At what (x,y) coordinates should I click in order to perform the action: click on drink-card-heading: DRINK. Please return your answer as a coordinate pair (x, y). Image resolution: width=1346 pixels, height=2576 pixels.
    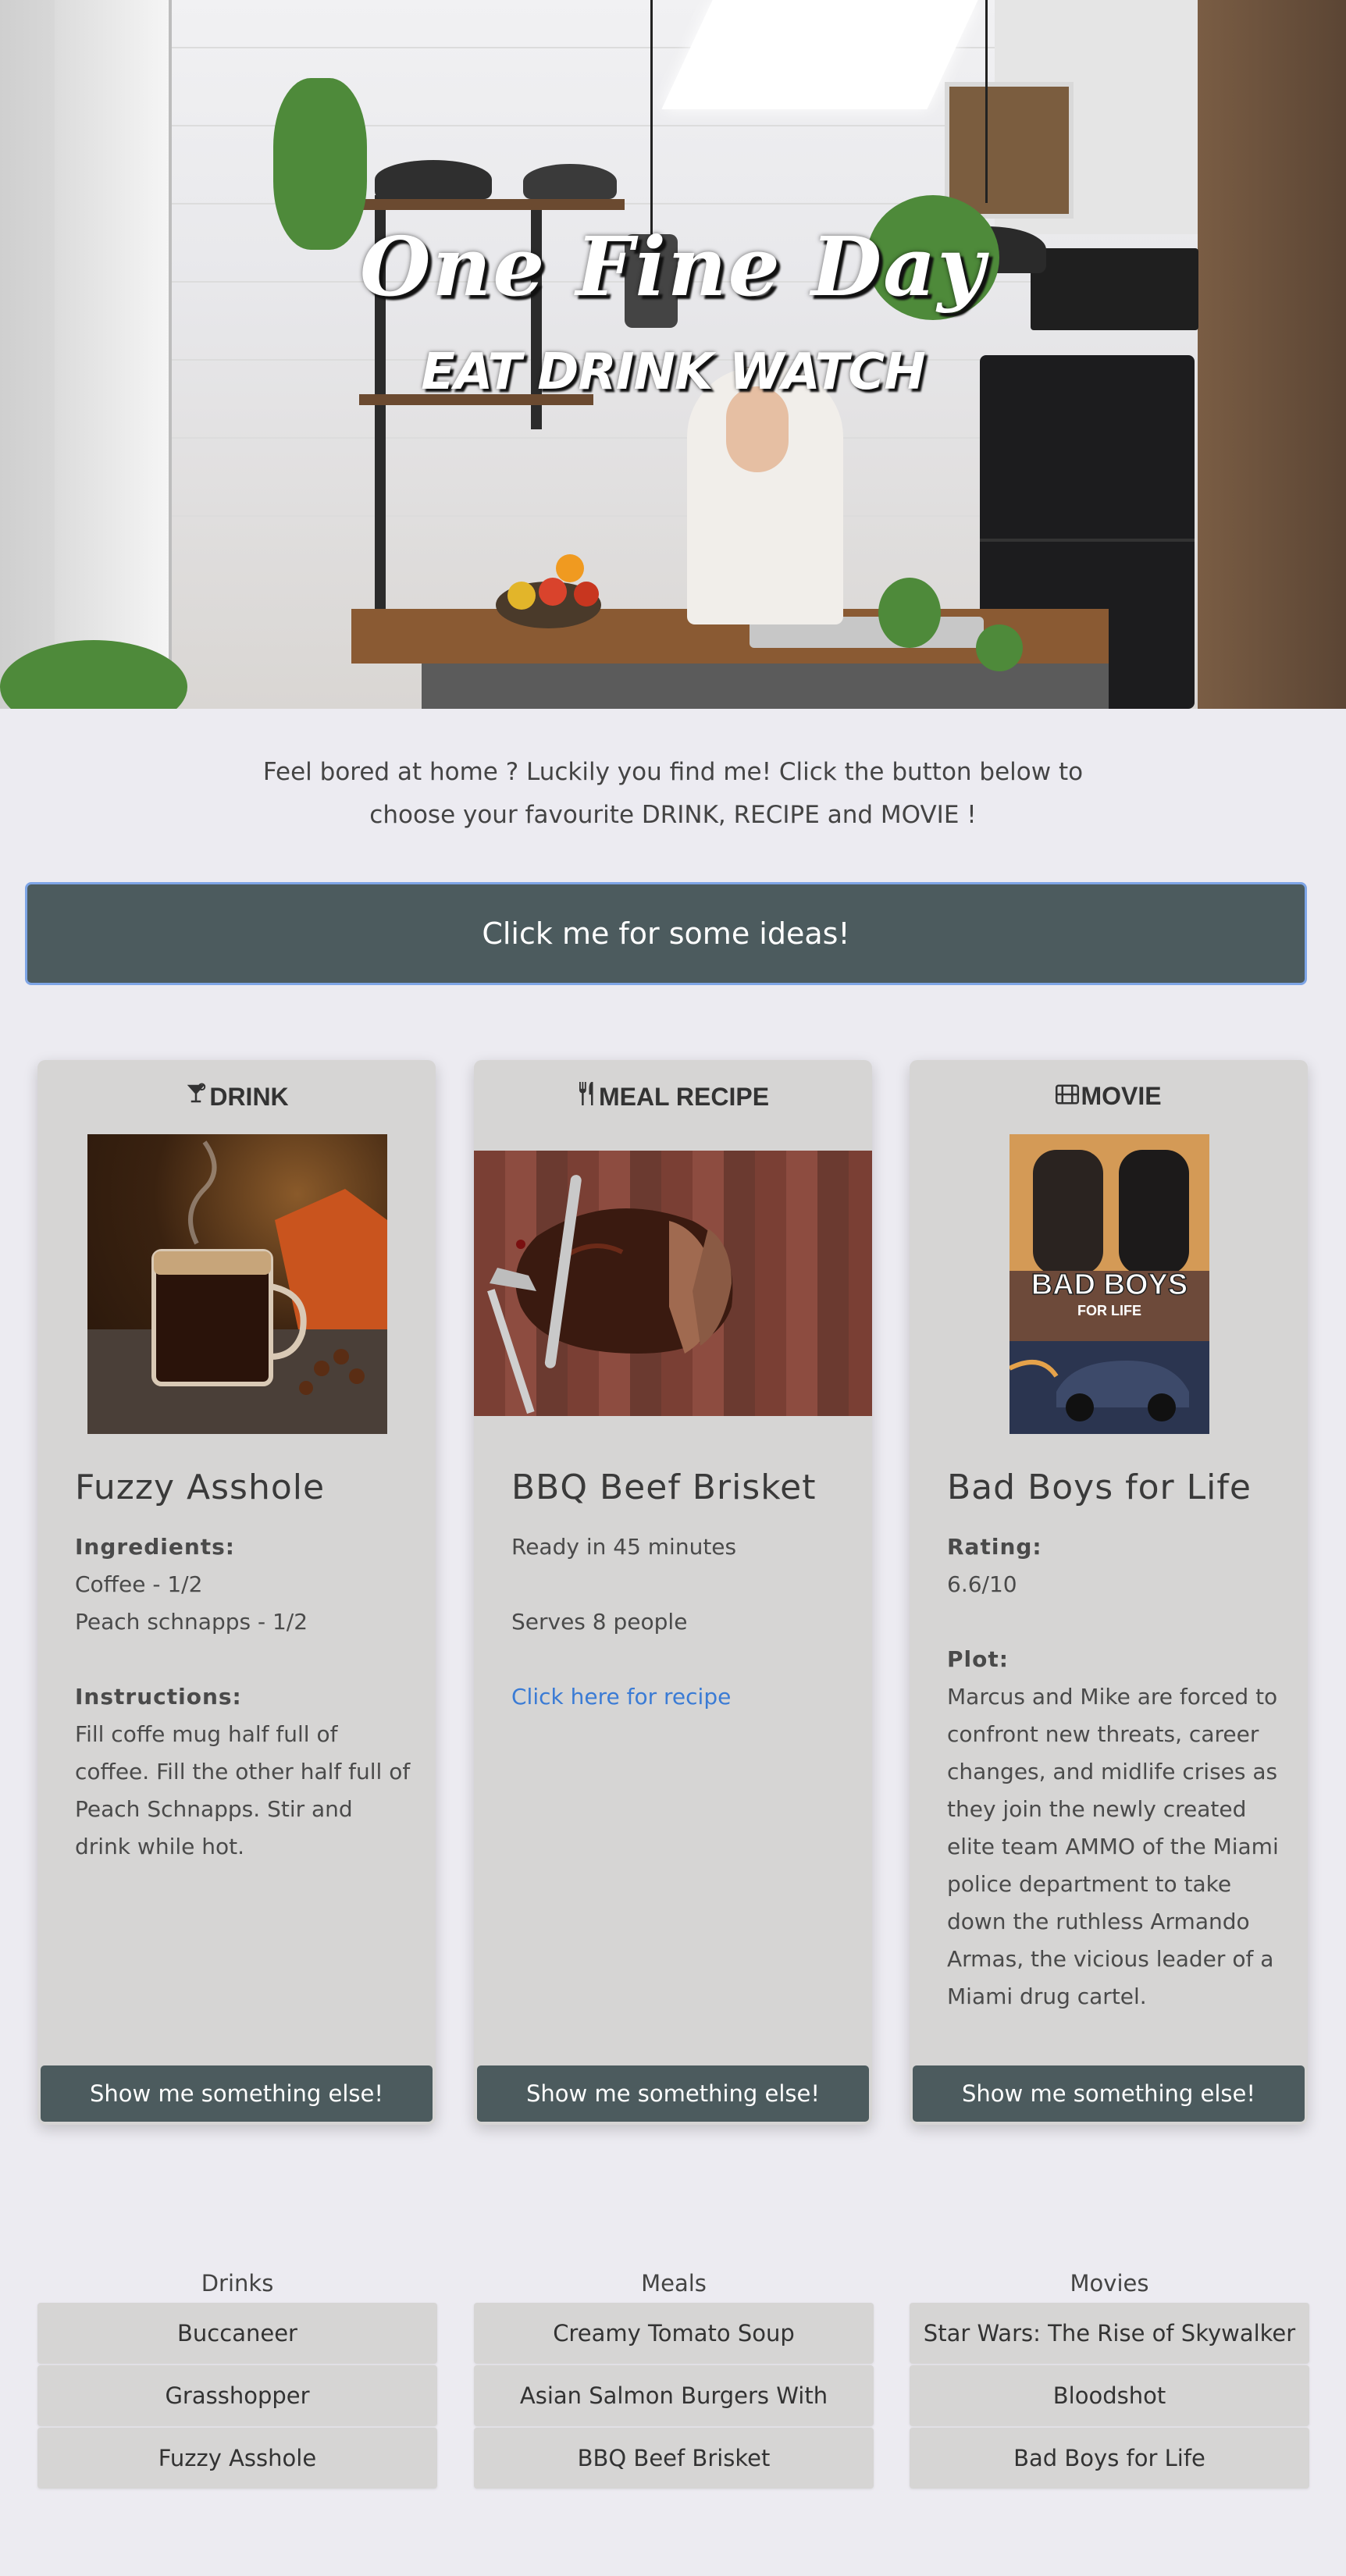
    Looking at the image, I should click on (236, 1097).